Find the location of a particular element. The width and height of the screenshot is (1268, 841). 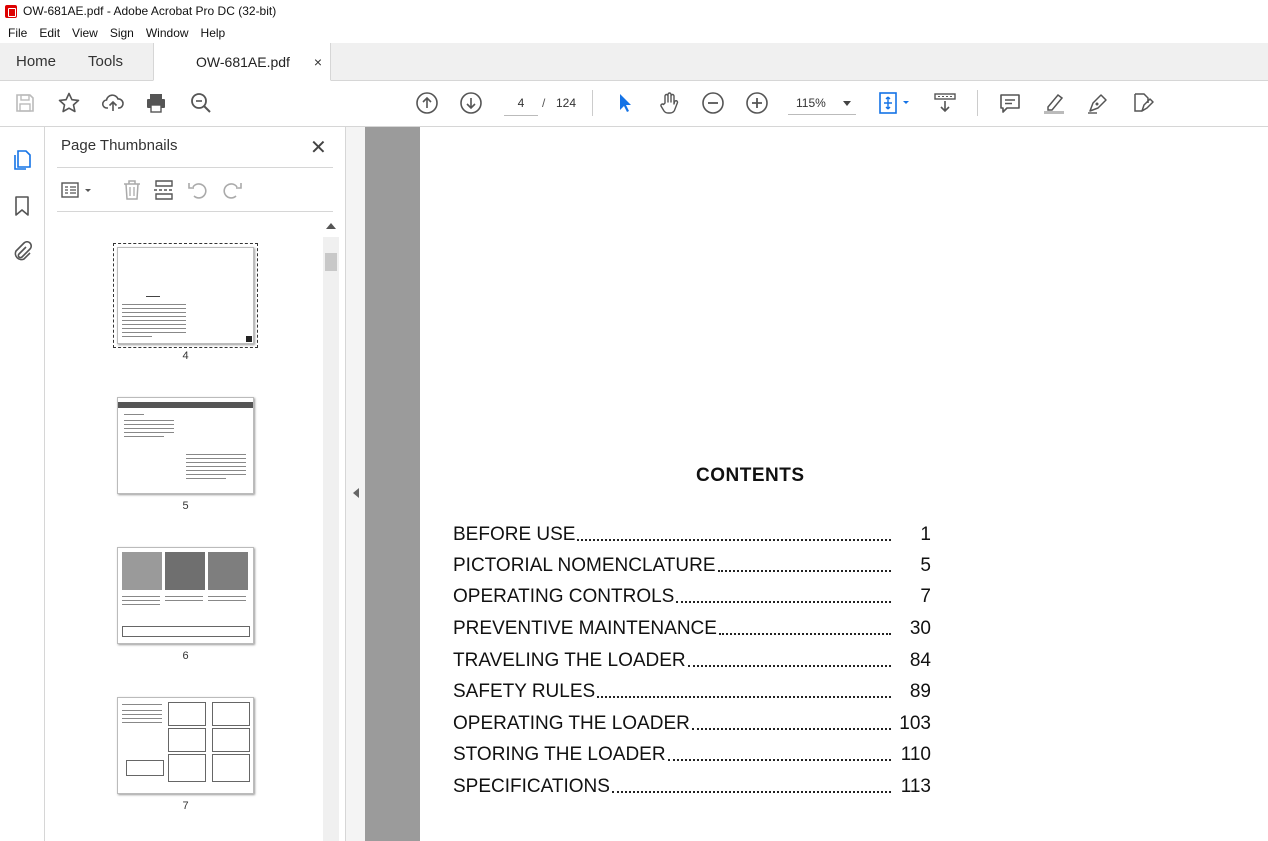

total-pages: 124 is located at coordinates (566, 103).